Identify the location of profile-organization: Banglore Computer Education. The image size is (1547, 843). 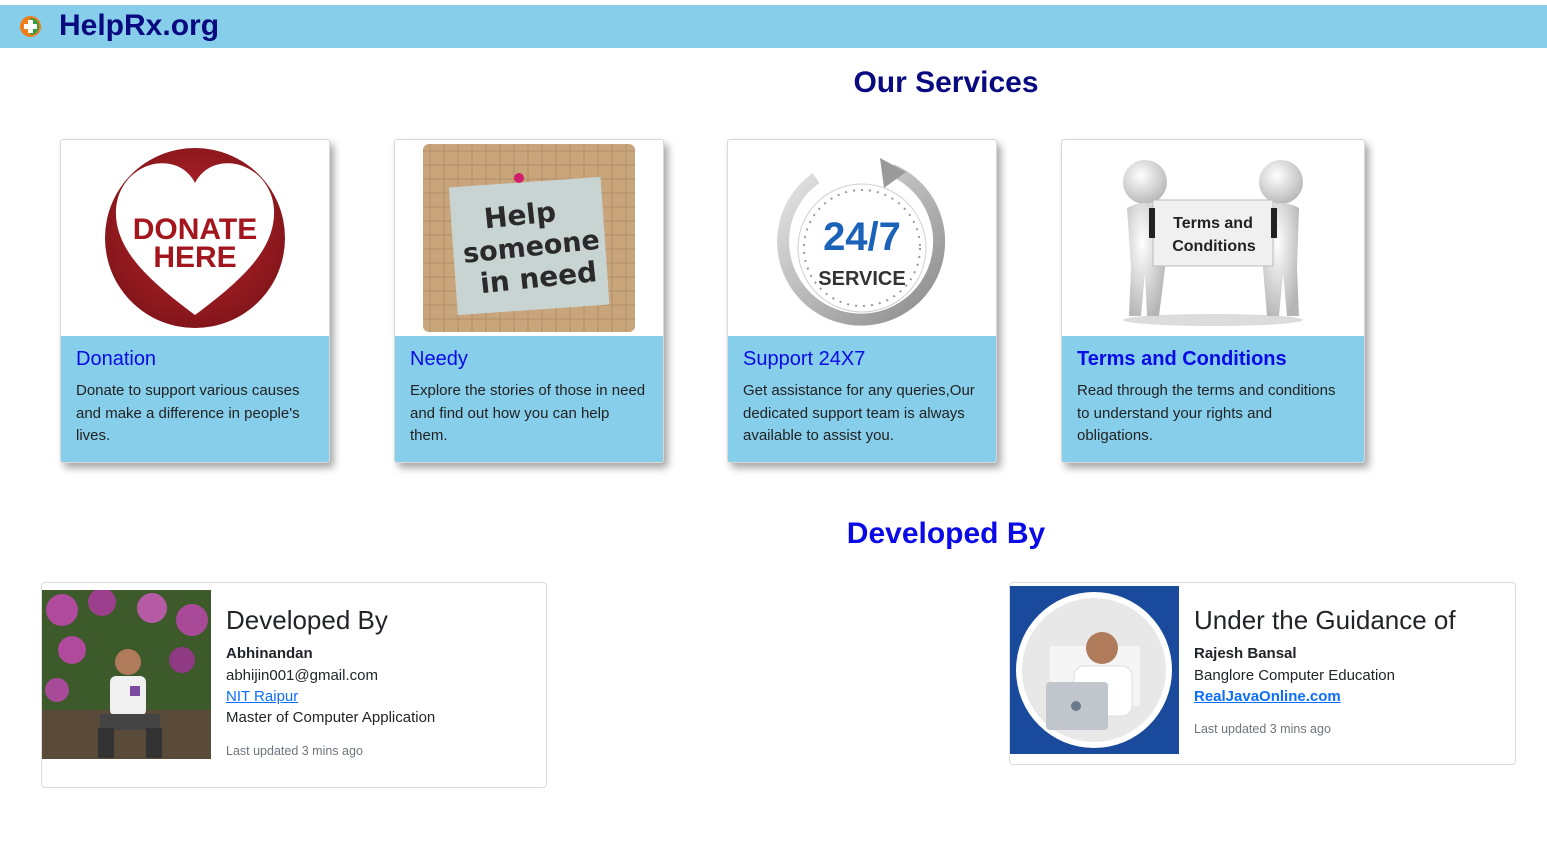
(1294, 675).